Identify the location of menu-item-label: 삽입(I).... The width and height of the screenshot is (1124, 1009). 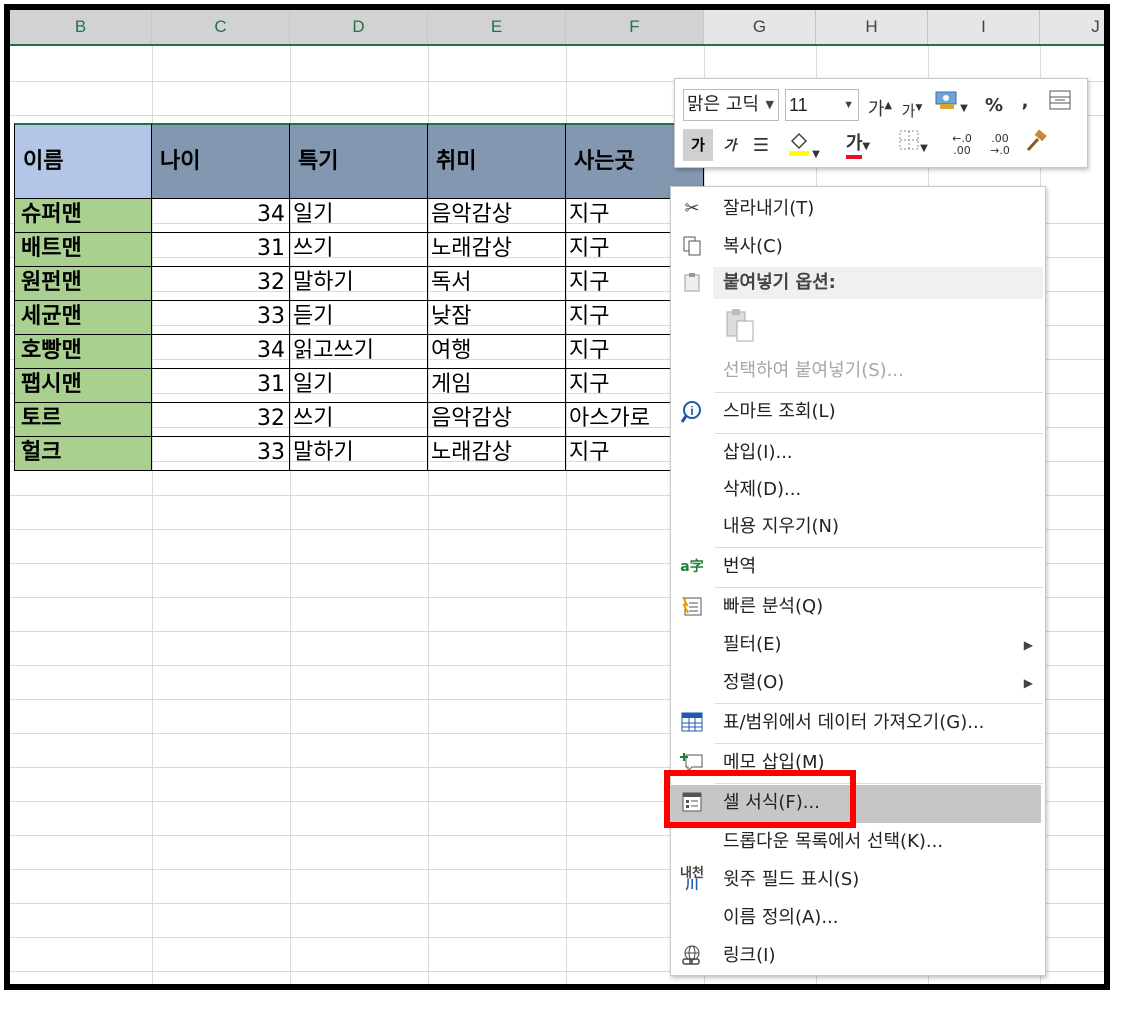
(758, 452).